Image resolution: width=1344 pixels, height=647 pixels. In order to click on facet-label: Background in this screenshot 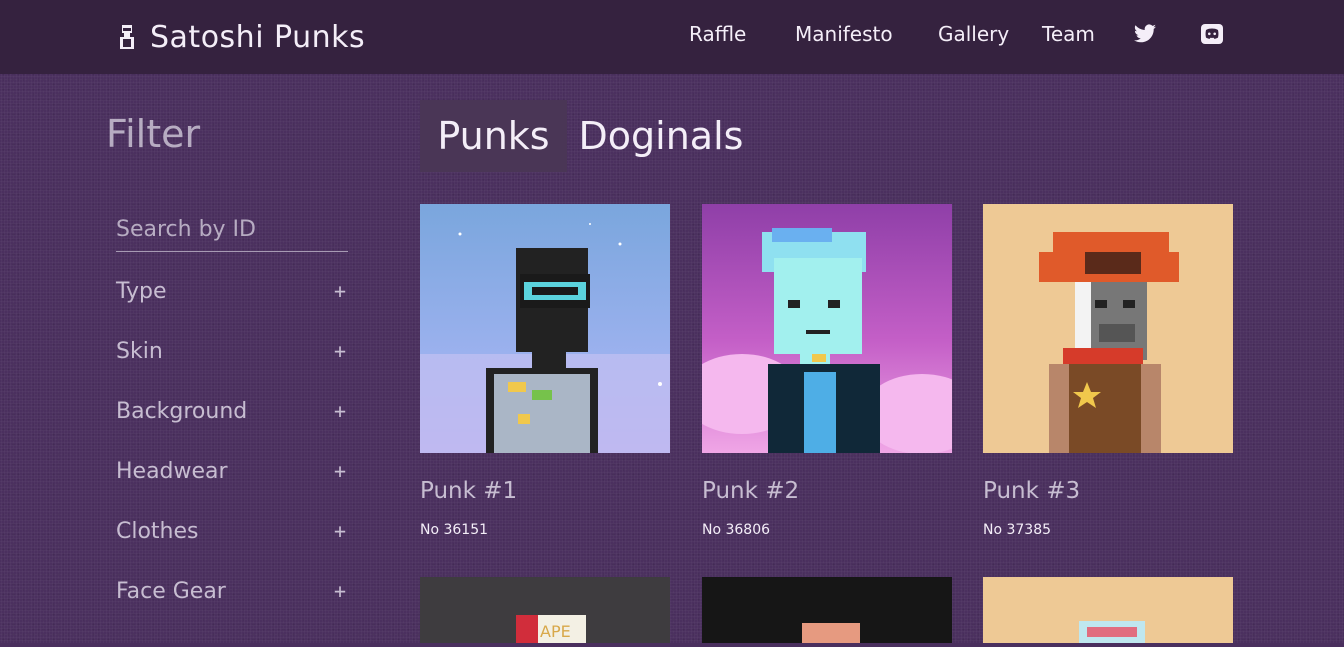, I will do `click(182, 411)`.